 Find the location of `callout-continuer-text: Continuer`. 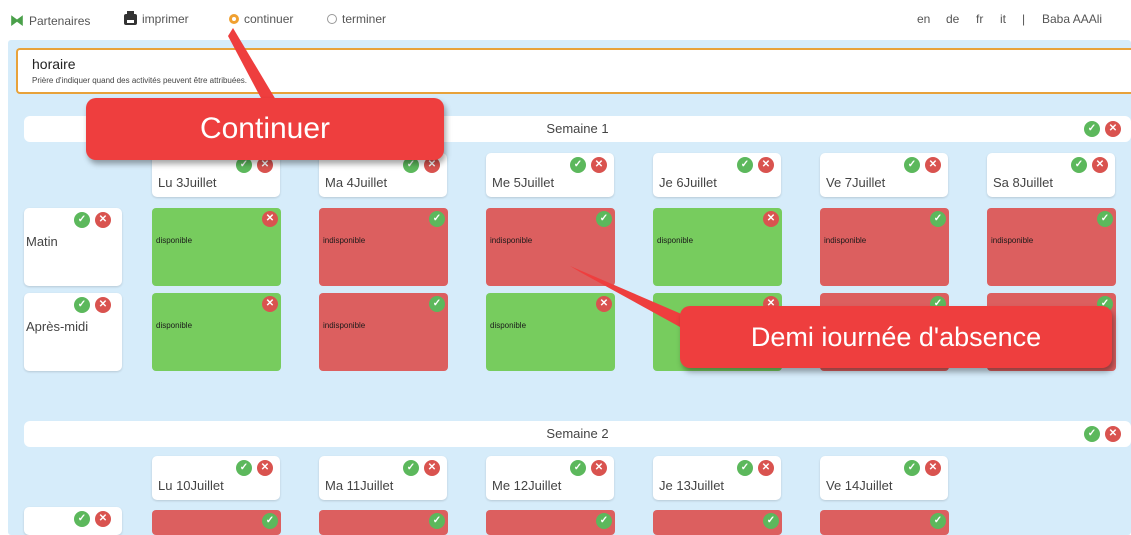

callout-continuer-text: Continuer is located at coordinates (265, 128).